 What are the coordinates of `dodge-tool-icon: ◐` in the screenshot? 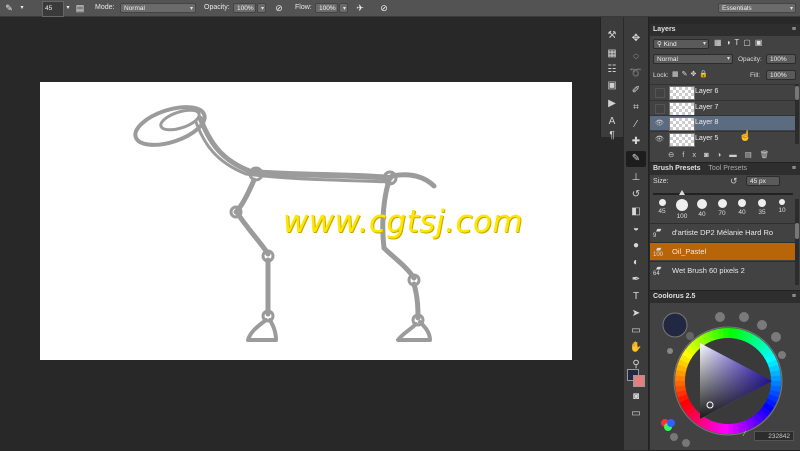 It's located at (636, 263).